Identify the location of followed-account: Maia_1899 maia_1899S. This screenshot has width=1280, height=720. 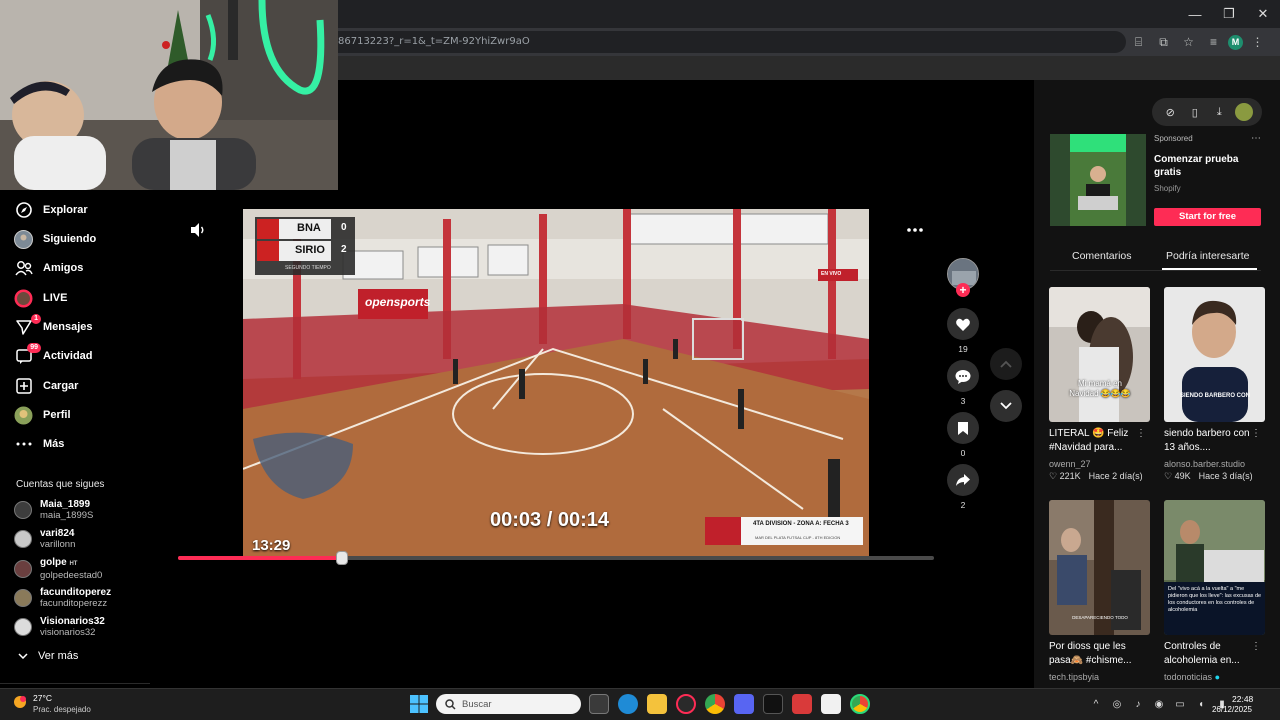
(53, 510).